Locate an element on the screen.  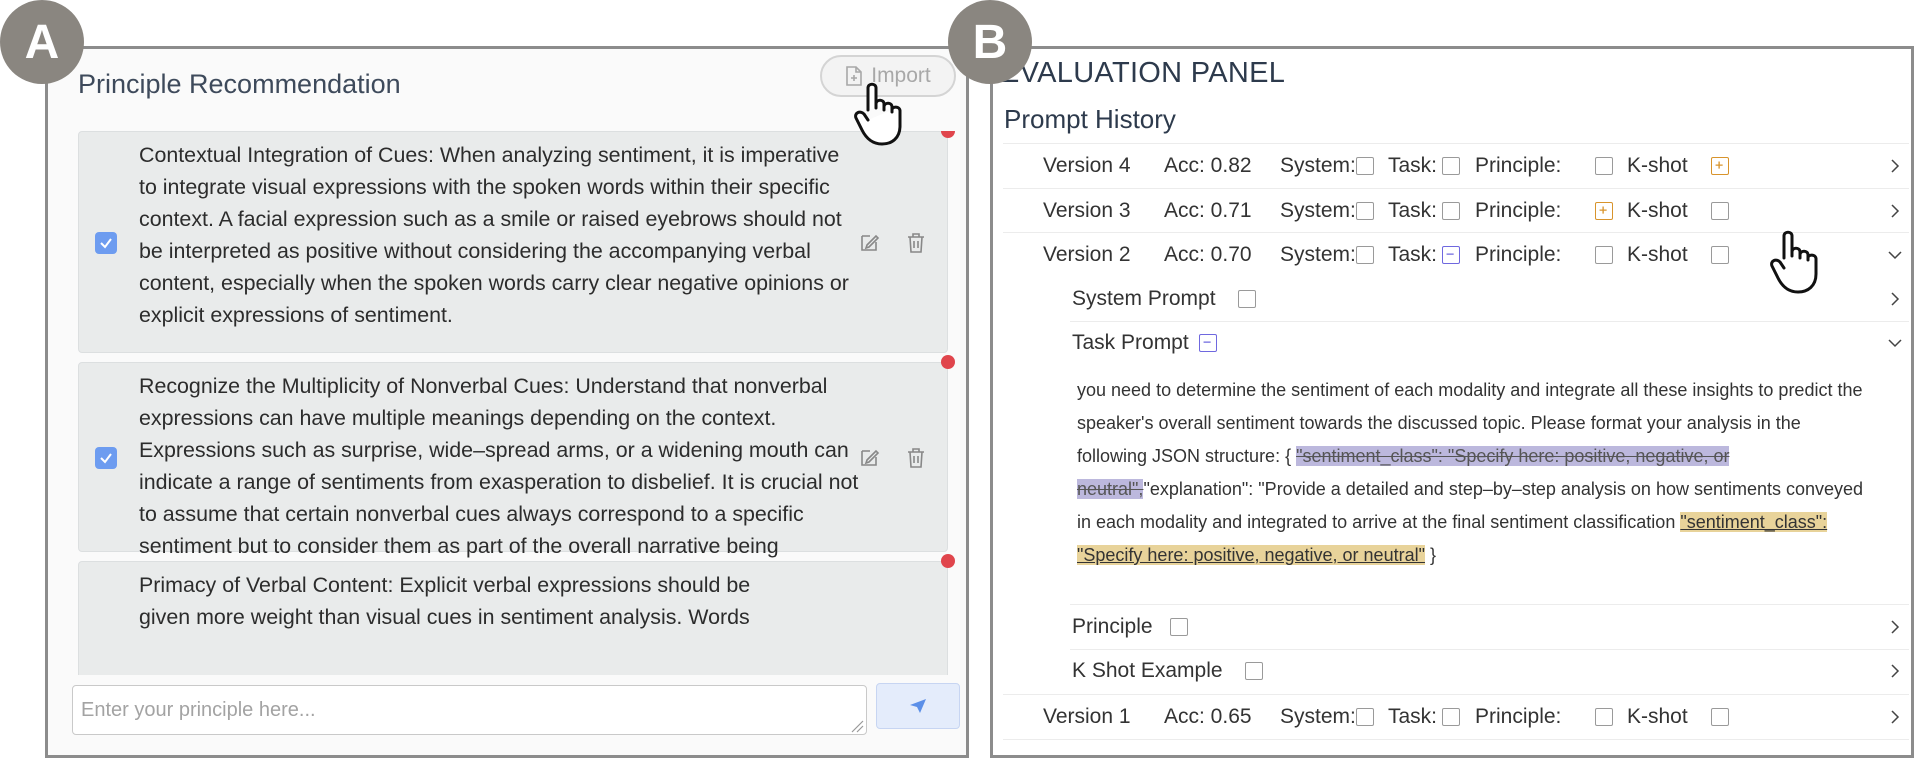
task-prompt-section: Task Prompt is located at coordinates (1487, 343).